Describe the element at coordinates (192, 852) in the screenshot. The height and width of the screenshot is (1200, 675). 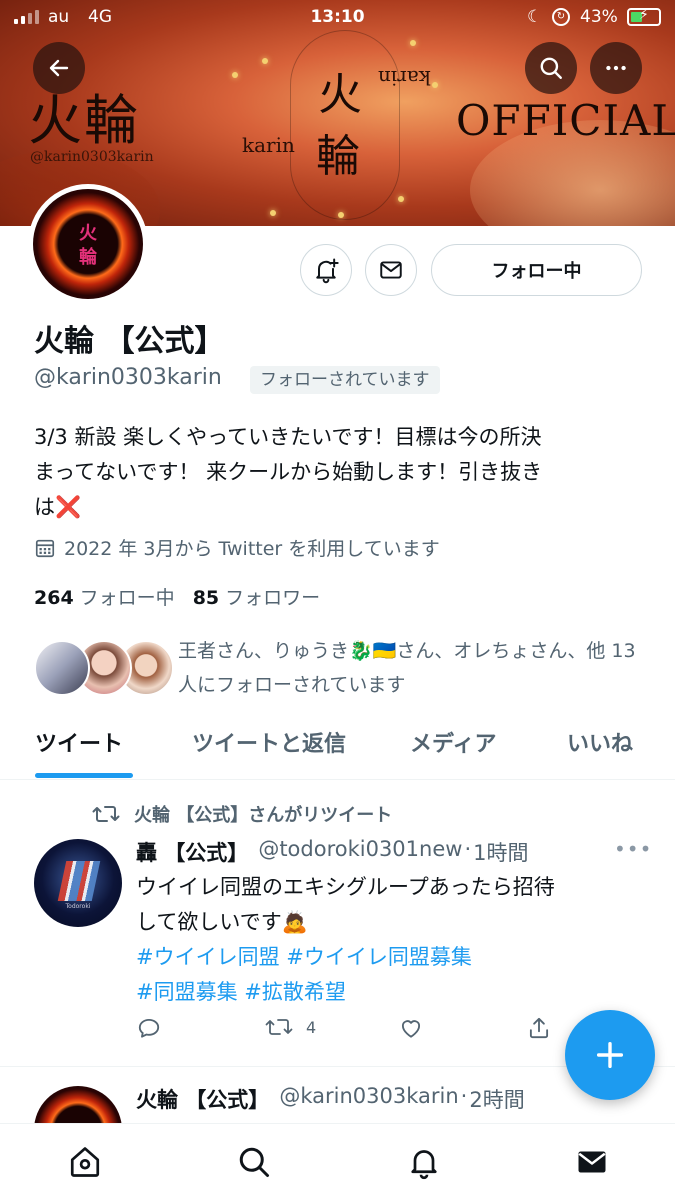
I see `tweet-author-name: 轟 【公式】` at that location.